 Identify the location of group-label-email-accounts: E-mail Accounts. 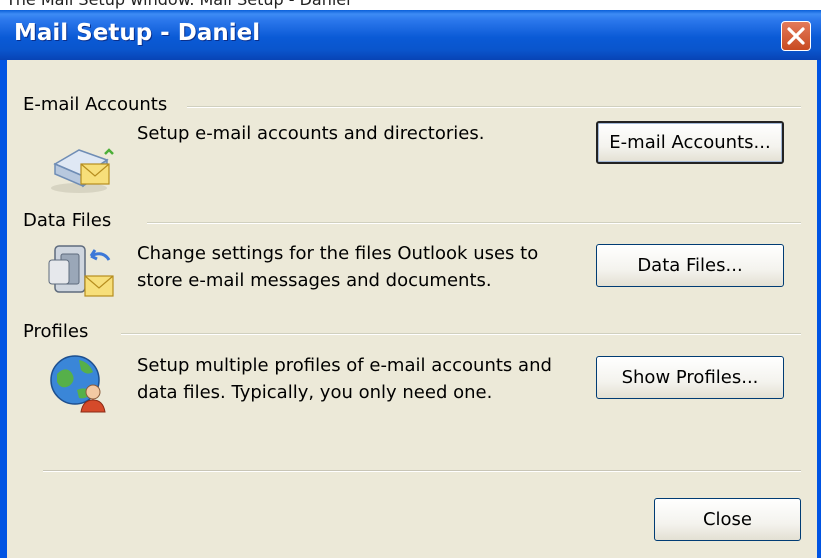
(99, 104).